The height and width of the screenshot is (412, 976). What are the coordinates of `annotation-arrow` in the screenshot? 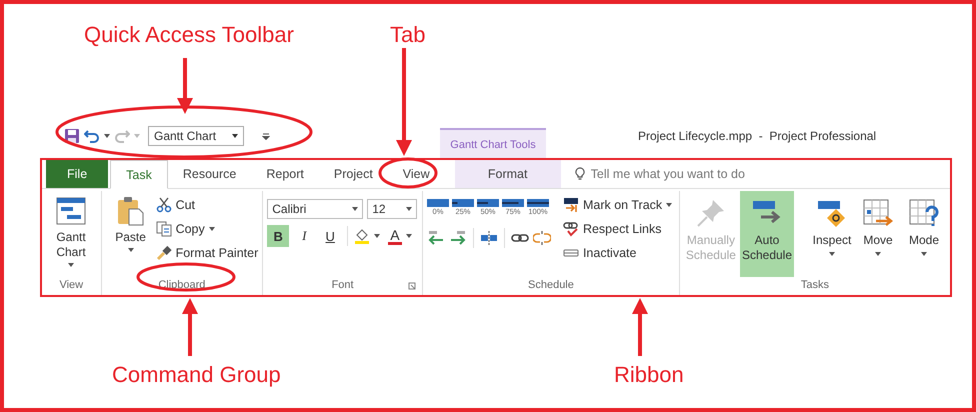 It's located at (185, 86).